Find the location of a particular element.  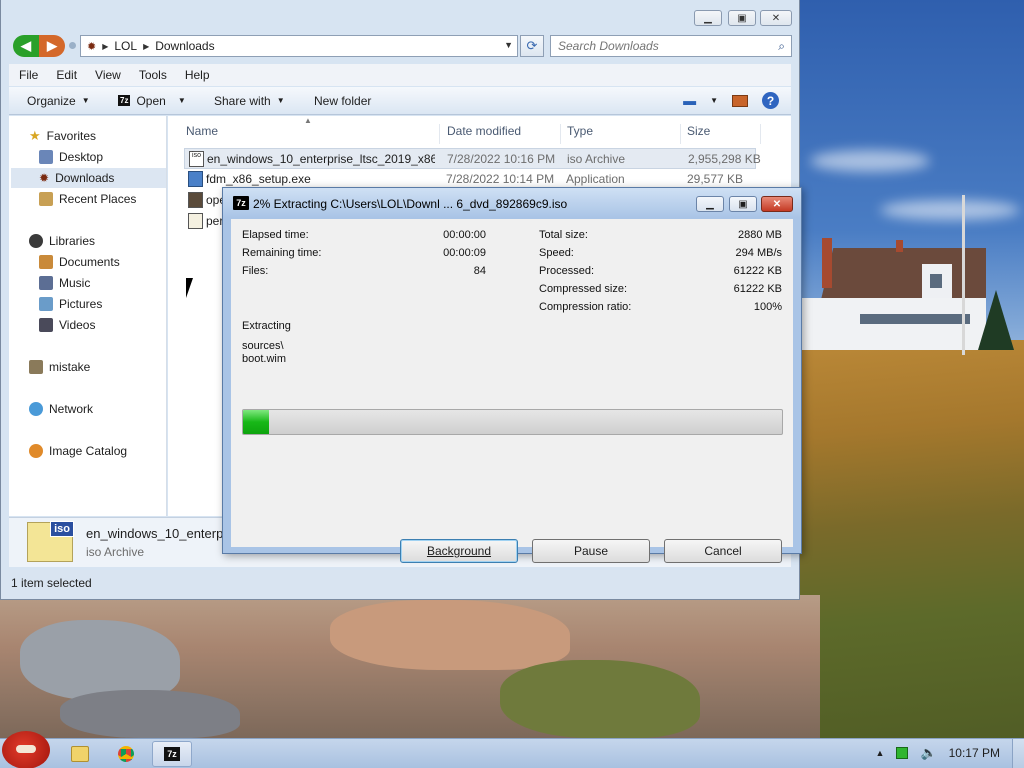

file-name: fdm_x86_setup.exe is located at coordinates (258, 179).